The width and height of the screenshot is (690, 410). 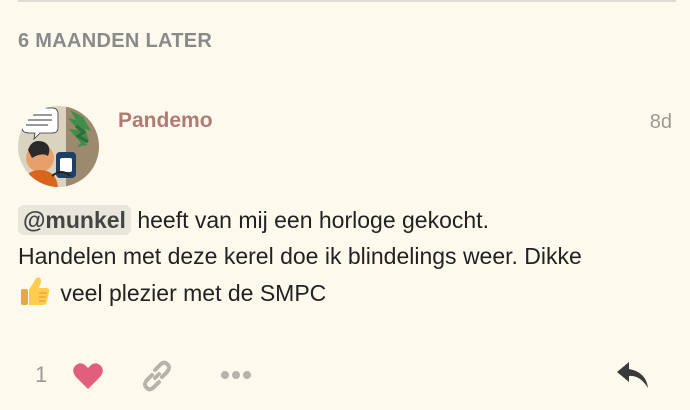 What do you see at coordinates (345, 376) in the screenshot?
I see `post-actions: 1` at bounding box center [345, 376].